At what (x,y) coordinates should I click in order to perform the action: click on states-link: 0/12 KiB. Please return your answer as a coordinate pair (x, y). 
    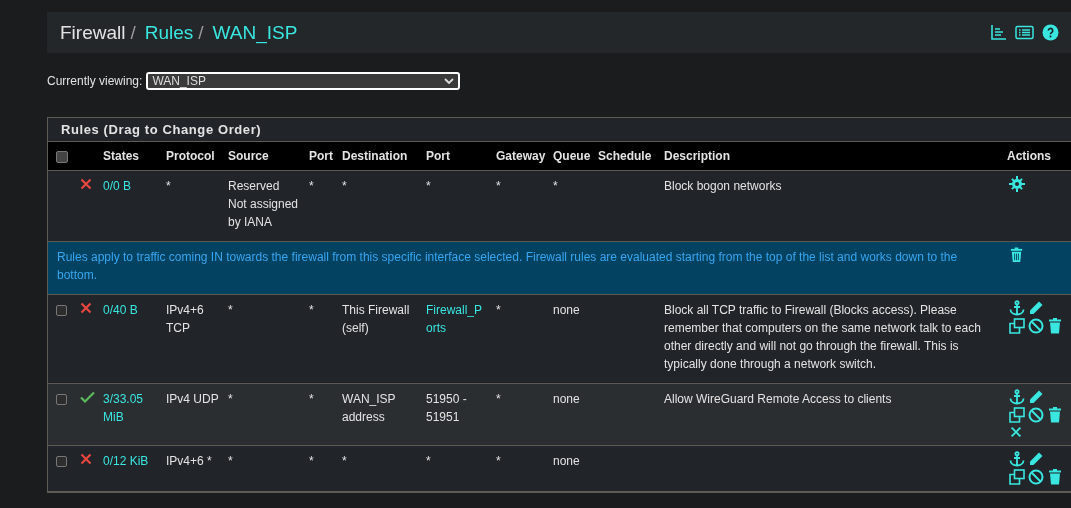
    Looking at the image, I should click on (130, 461).